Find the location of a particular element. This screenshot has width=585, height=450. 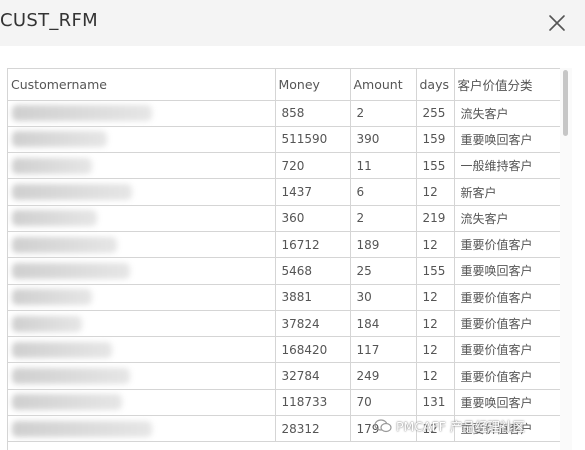

cell-money: 720 is located at coordinates (313, 166).